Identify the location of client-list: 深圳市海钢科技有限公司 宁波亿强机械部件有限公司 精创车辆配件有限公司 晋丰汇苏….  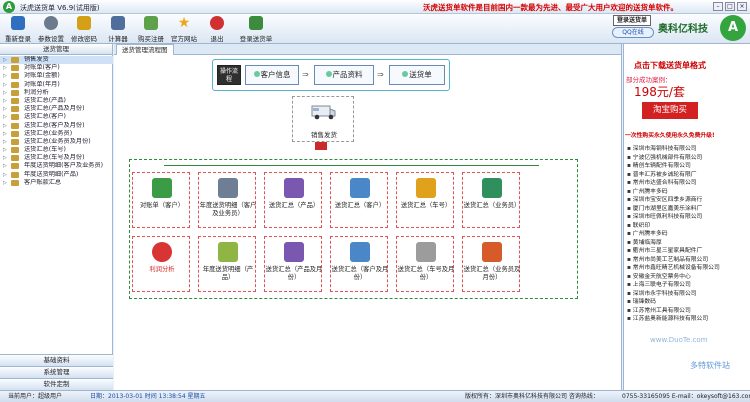
(688, 234).